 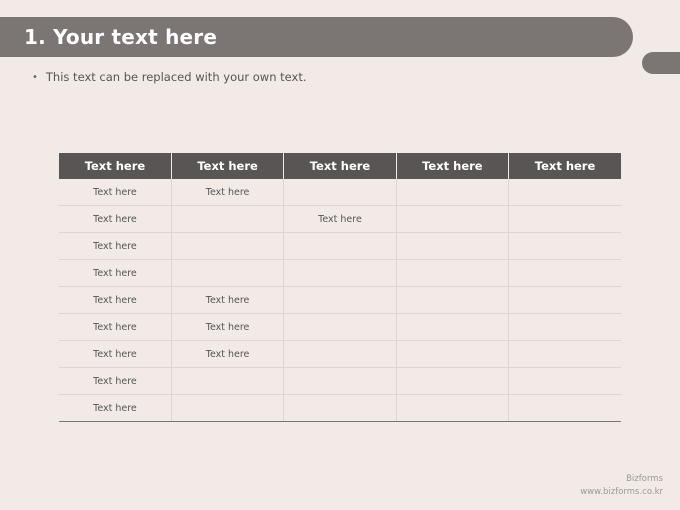 What do you see at coordinates (316, 37) in the screenshot?
I see `title-bar: 1. Your text here` at bounding box center [316, 37].